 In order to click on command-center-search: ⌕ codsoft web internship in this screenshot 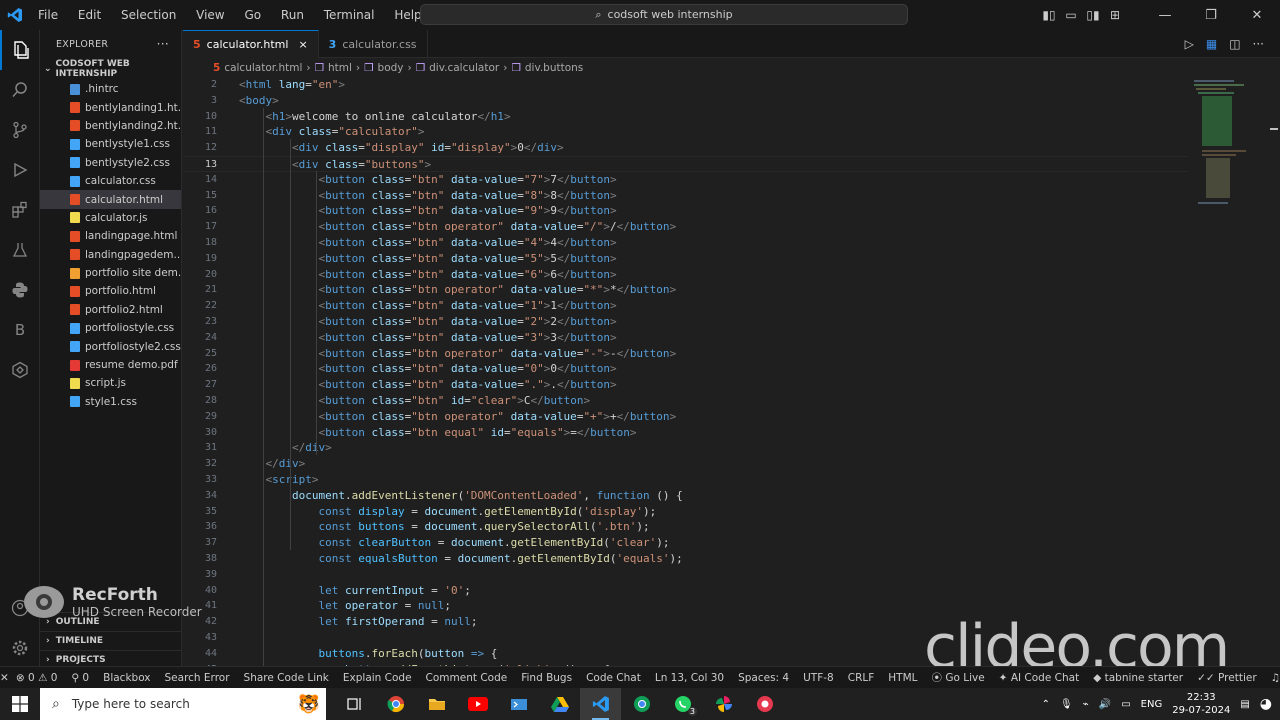, I will do `click(664, 14)`.